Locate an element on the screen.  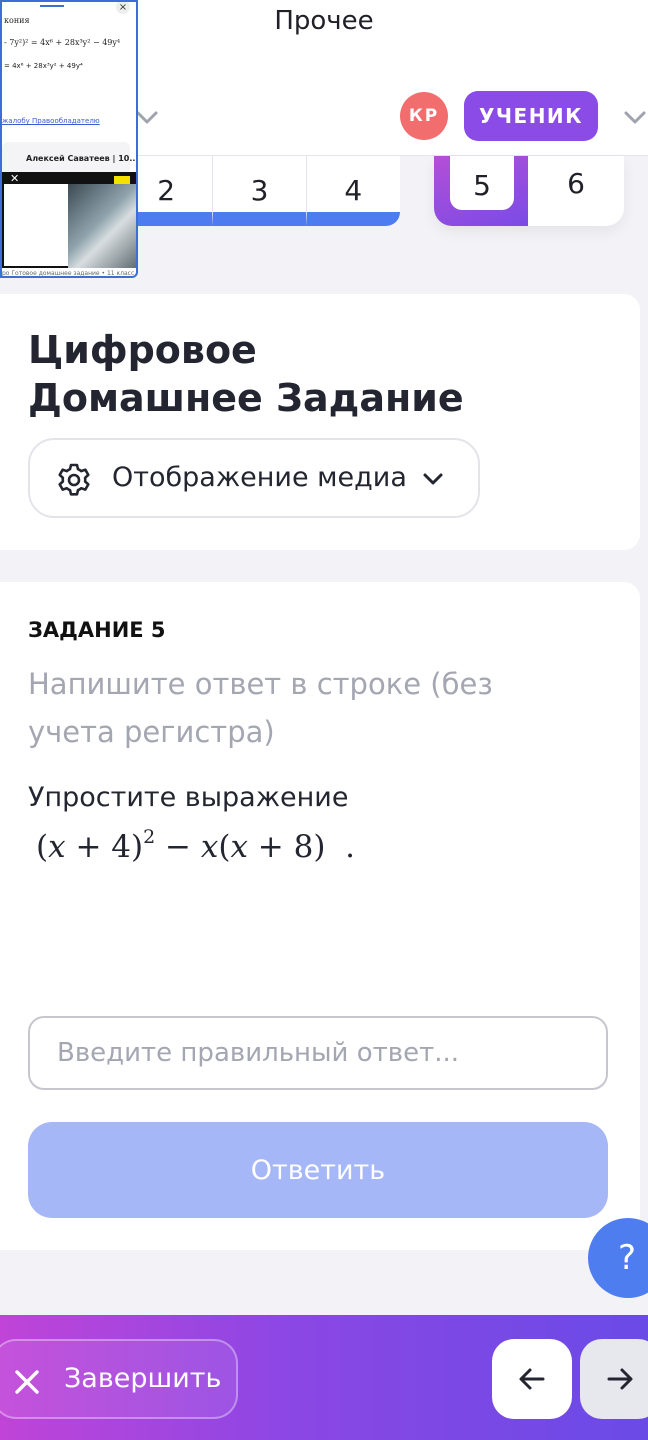
video-left-panel is located at coordinates (36, 225).